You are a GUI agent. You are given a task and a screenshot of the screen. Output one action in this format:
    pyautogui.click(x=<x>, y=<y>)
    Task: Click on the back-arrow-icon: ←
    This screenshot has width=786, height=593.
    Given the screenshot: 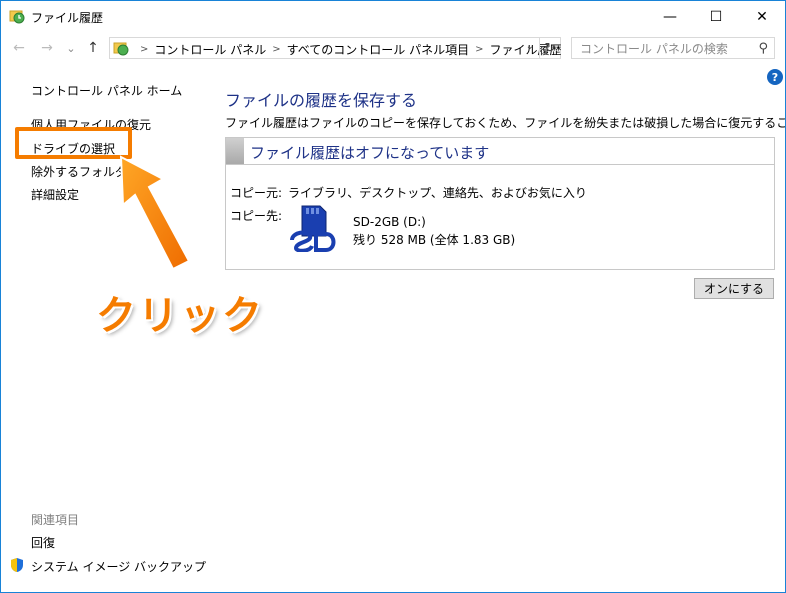 What is the action you would take?
    pyautogui.click(x=19, y=48)
    